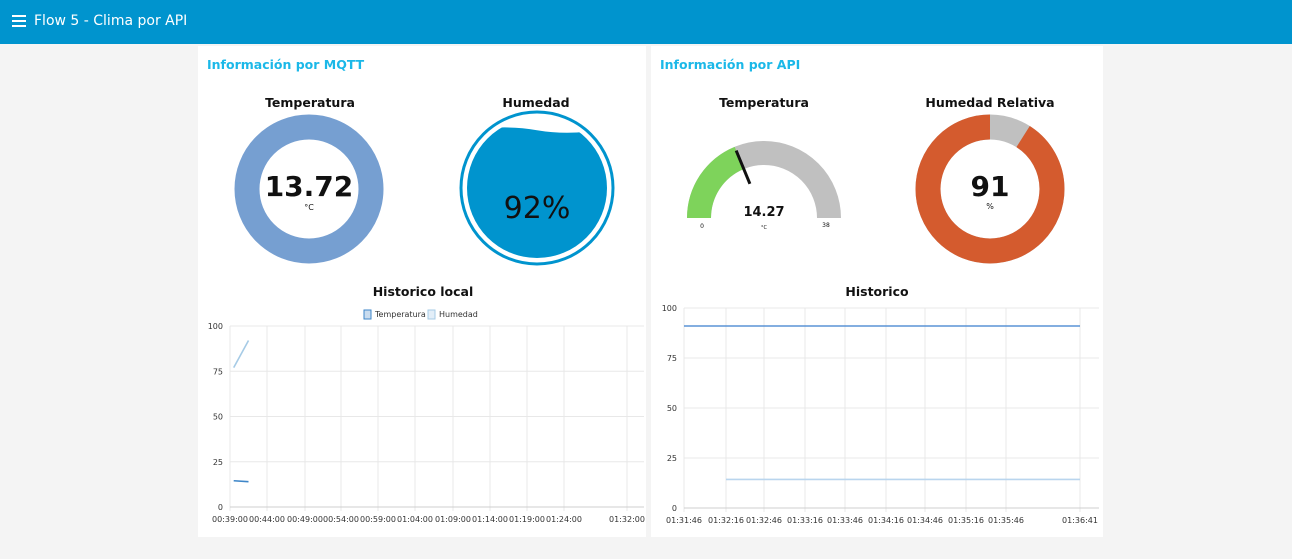 The width and height of the screenshot is (1292, 559). What do you see at coordinates (726, 520) in the screenshot?
I see `x-tick-label: 01:32:16` at bounding box center [726, 520].